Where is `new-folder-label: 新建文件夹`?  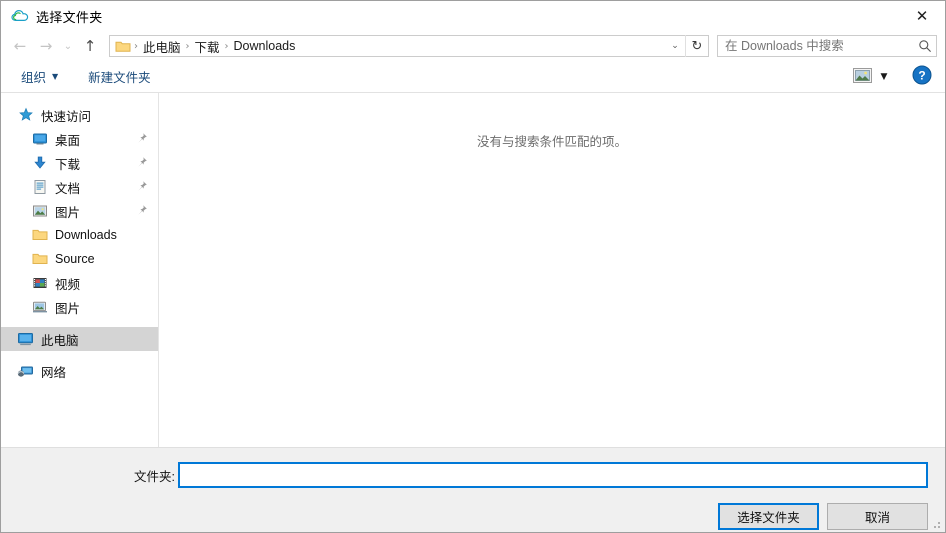
new-folder-label: 新建文件夹 is located at coordinates (119, 78).